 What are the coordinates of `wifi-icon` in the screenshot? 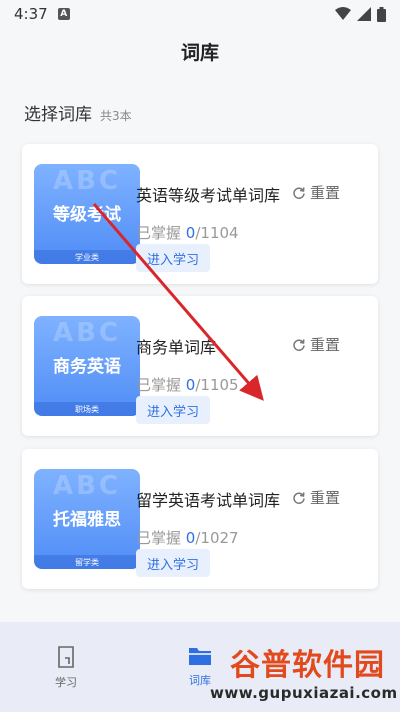 It's located at (343, 13).